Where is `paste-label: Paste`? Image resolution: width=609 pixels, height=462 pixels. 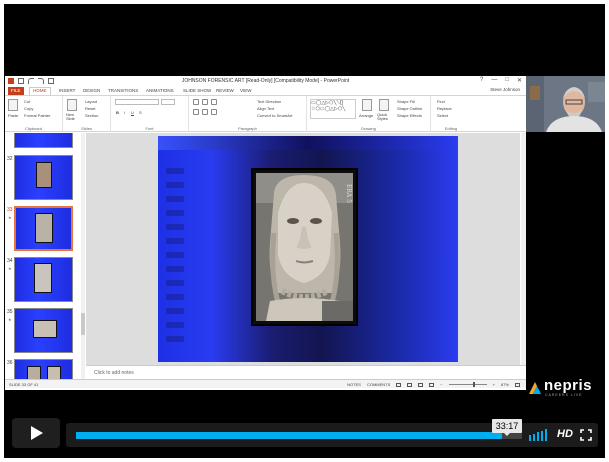
paste-label: Paste is located at coordinates (13, 115).